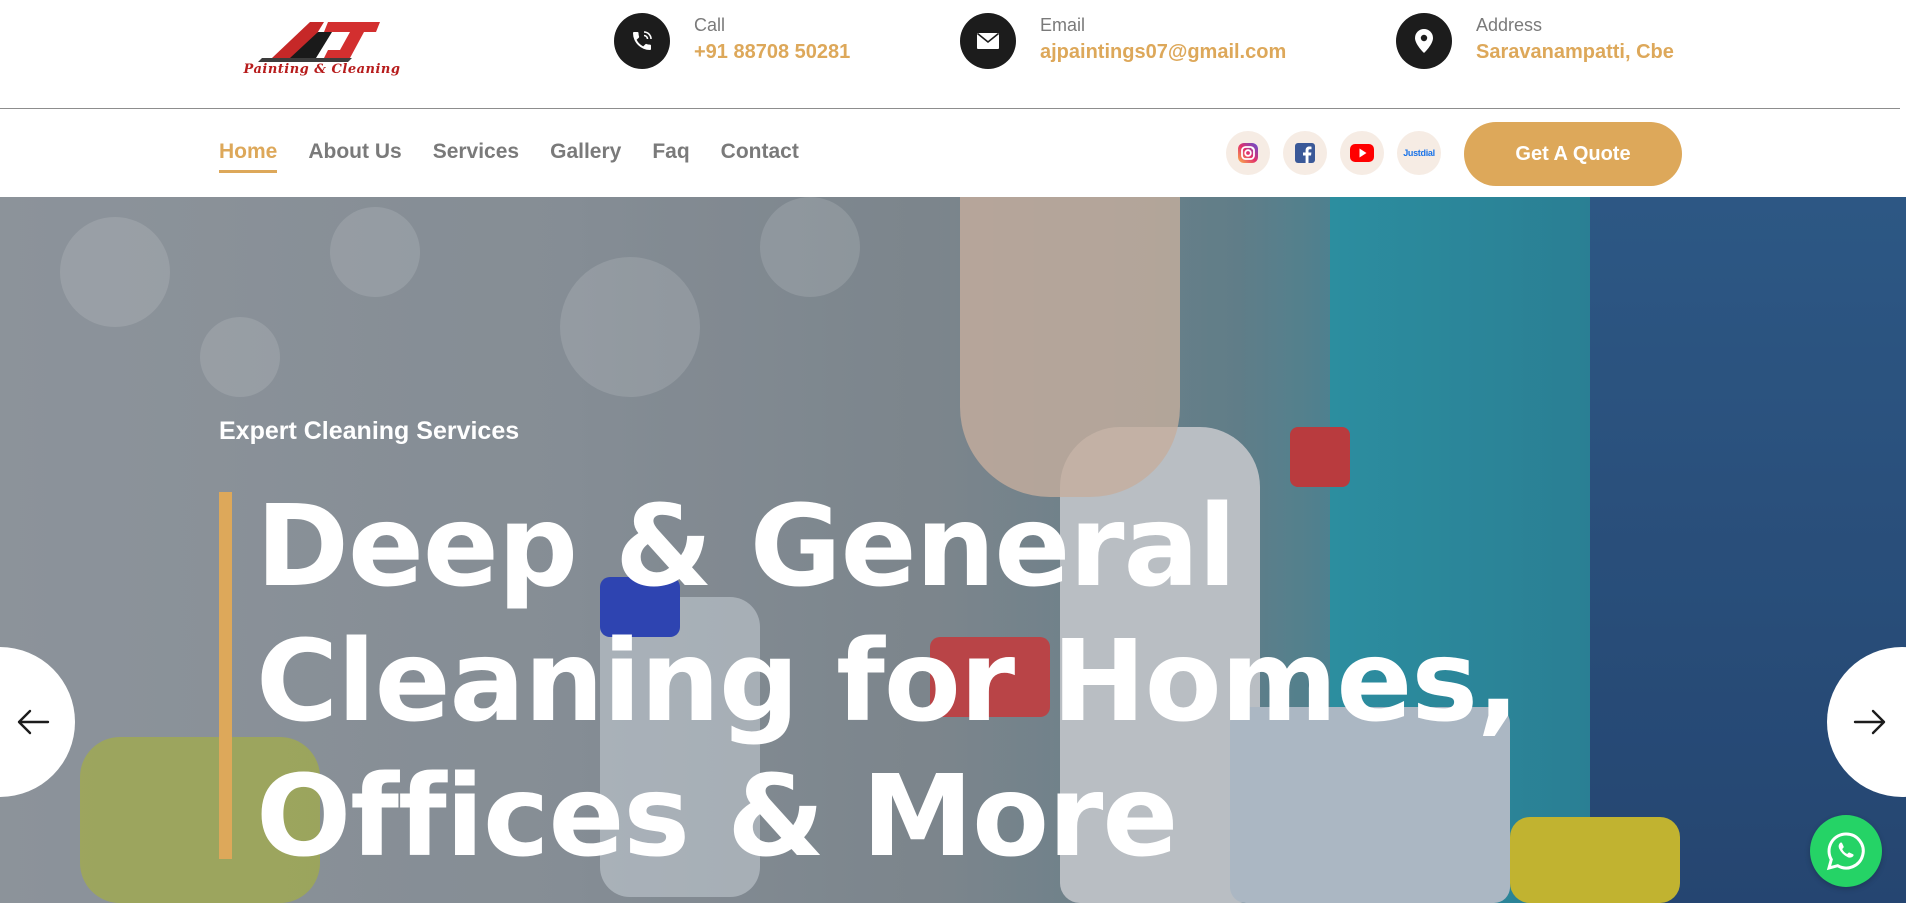 This screenshot has width=1906, height=903. Describe the element at coordinates (888, 682) in the screenshot. I see `hero-title-line: Cleaning for Homes,` at that location.